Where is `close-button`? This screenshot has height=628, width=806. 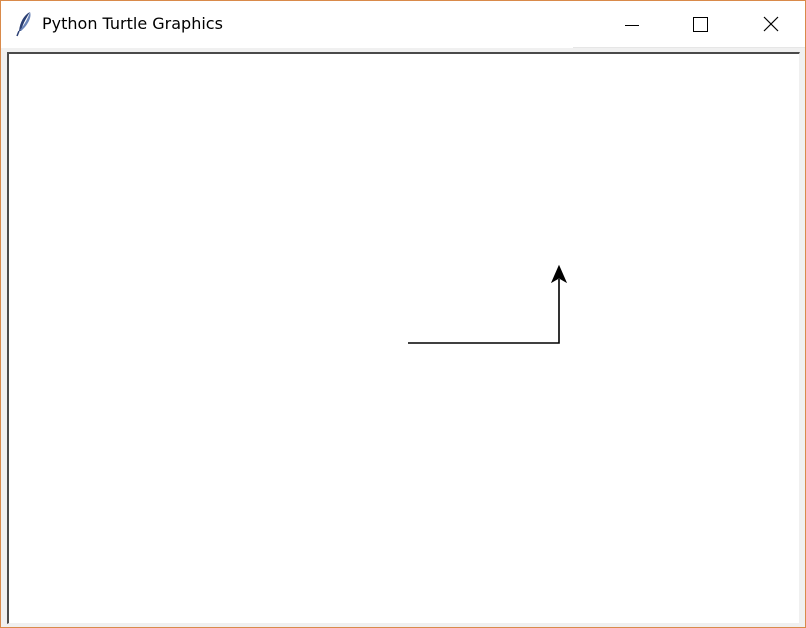 close-button is located at coordinates (770, 24).